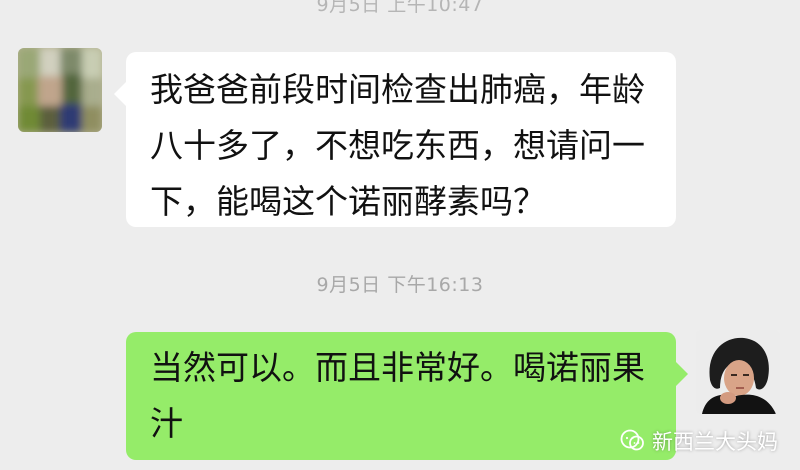  What do you see at coordinates (400, 8) in the screenshot?
I see `timestamp-top: 9月5日 上午10:47` at bounding box center [400, 8].